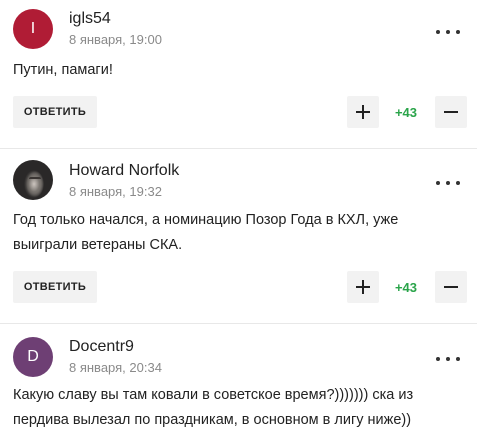 This screenshot has height=434, width=477. What do you see at coordinates (33, 180) in the screenshot?
I see `avatar` at bounding box center [33, 180].